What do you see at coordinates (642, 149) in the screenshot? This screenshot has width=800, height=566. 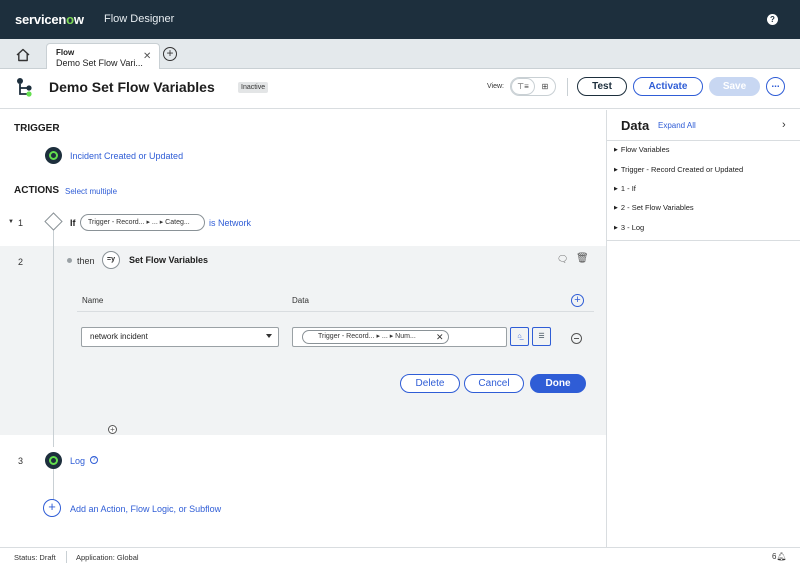 I see `tree-item-flow-variables: ▶ Flow Variables` at bounding box center [642, 149].